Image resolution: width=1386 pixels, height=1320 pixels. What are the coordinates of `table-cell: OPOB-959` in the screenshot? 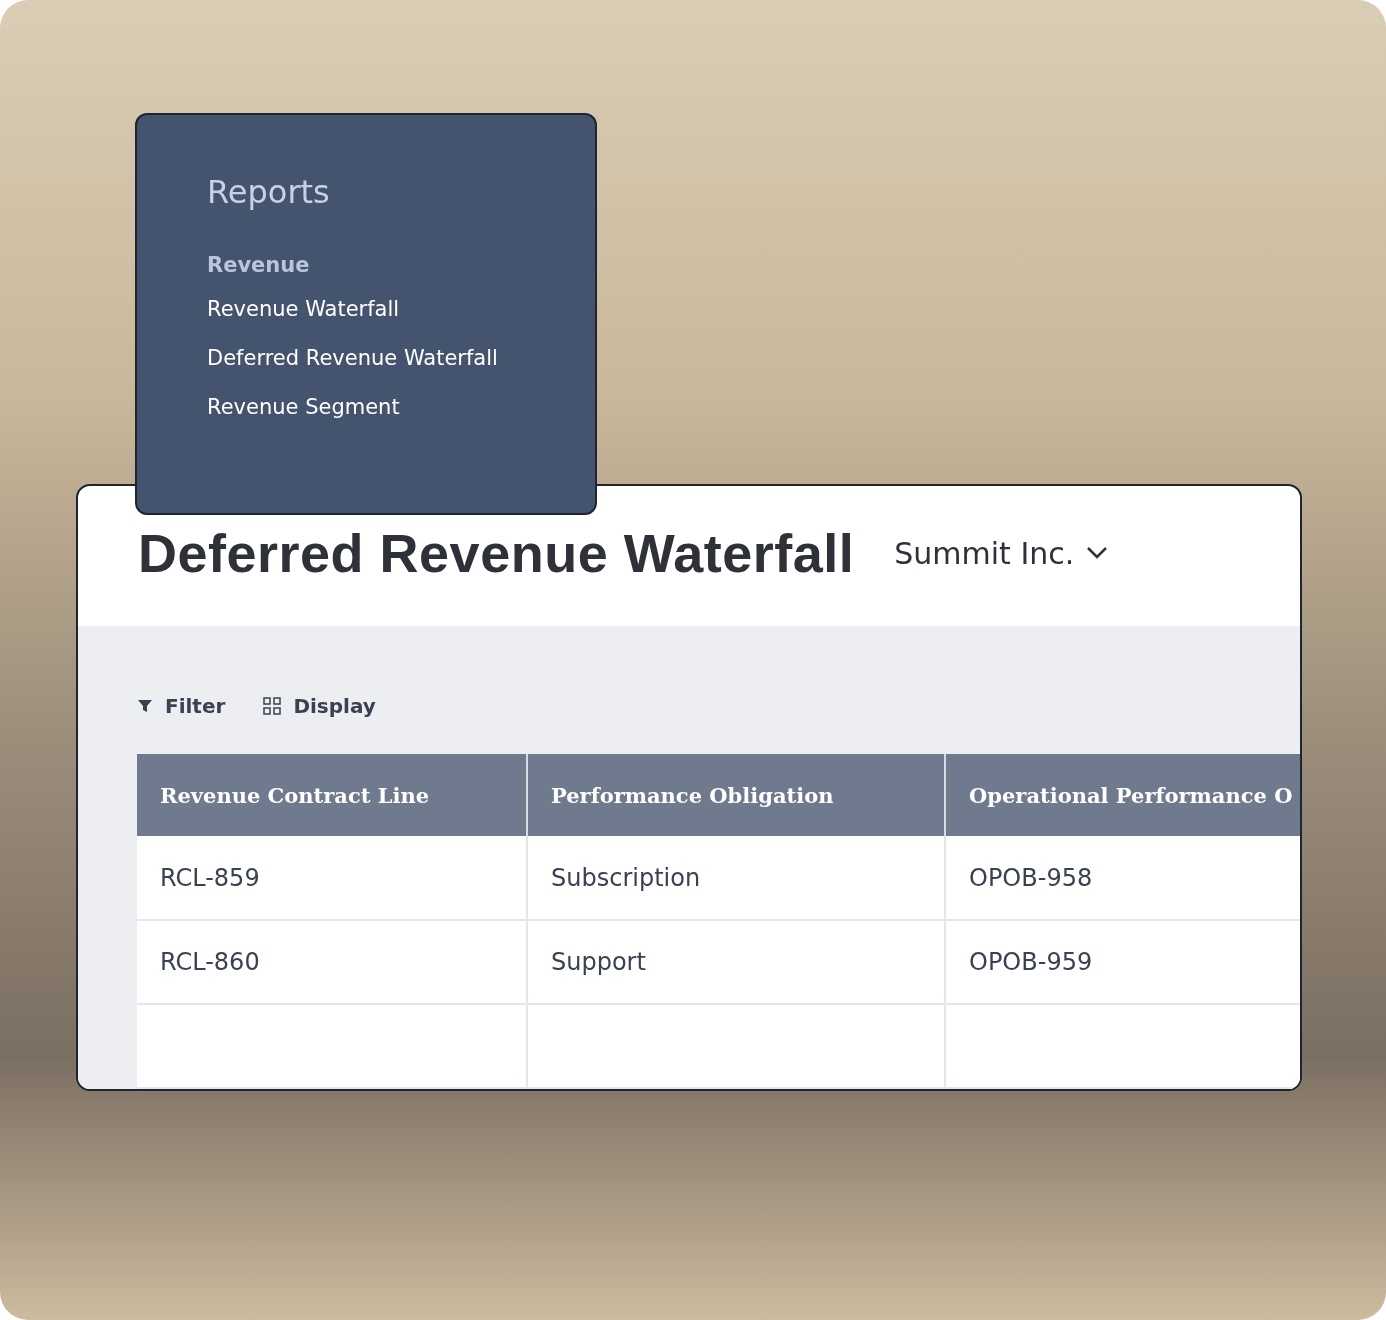 It's located at (1122, 962).